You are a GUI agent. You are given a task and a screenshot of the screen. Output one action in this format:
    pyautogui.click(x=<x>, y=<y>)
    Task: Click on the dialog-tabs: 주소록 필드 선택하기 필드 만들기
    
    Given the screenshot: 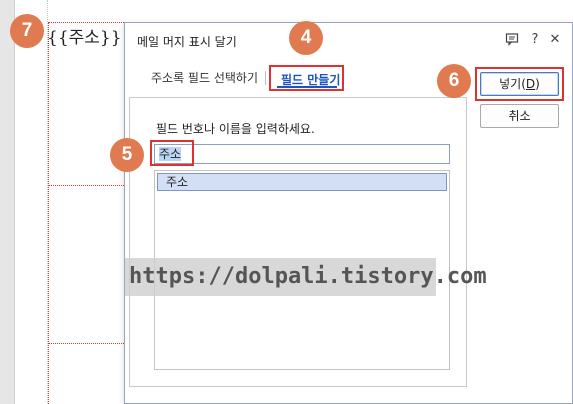 What is the action you would take?
    pyautogui.click(x=295, y=78)
    